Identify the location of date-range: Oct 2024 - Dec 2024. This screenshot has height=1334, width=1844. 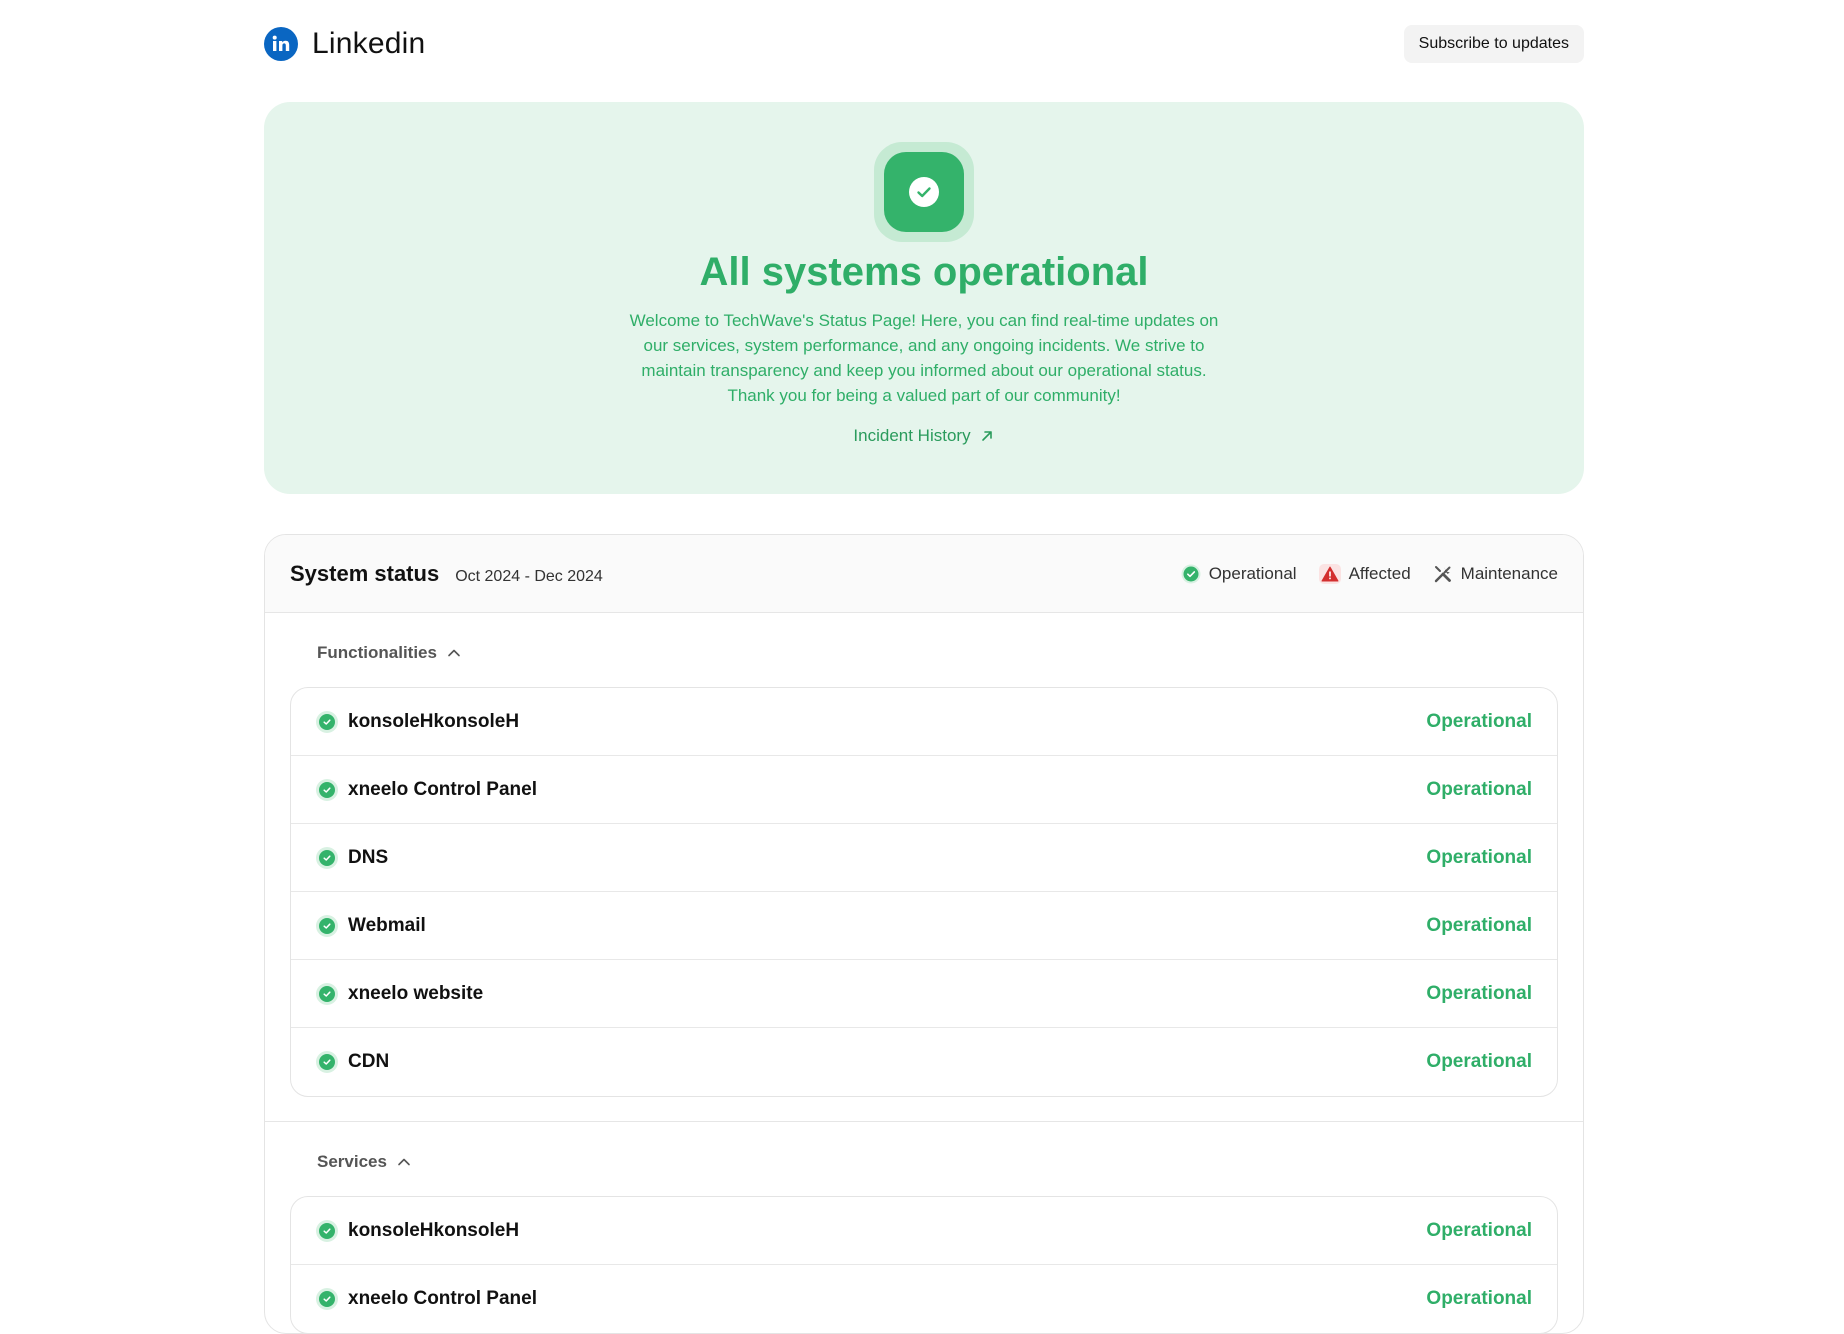
(529, 576).